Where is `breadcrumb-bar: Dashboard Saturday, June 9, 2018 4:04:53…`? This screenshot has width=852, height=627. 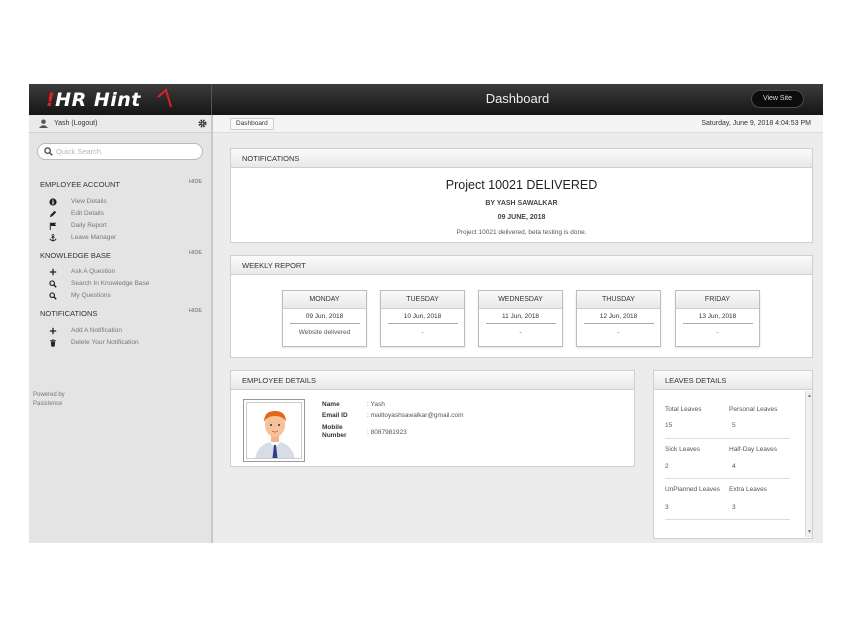
breadcrumb-bar: Dashboard Saturday, June 9, 2018 4:04:53… is located at coordinates (518, 124).